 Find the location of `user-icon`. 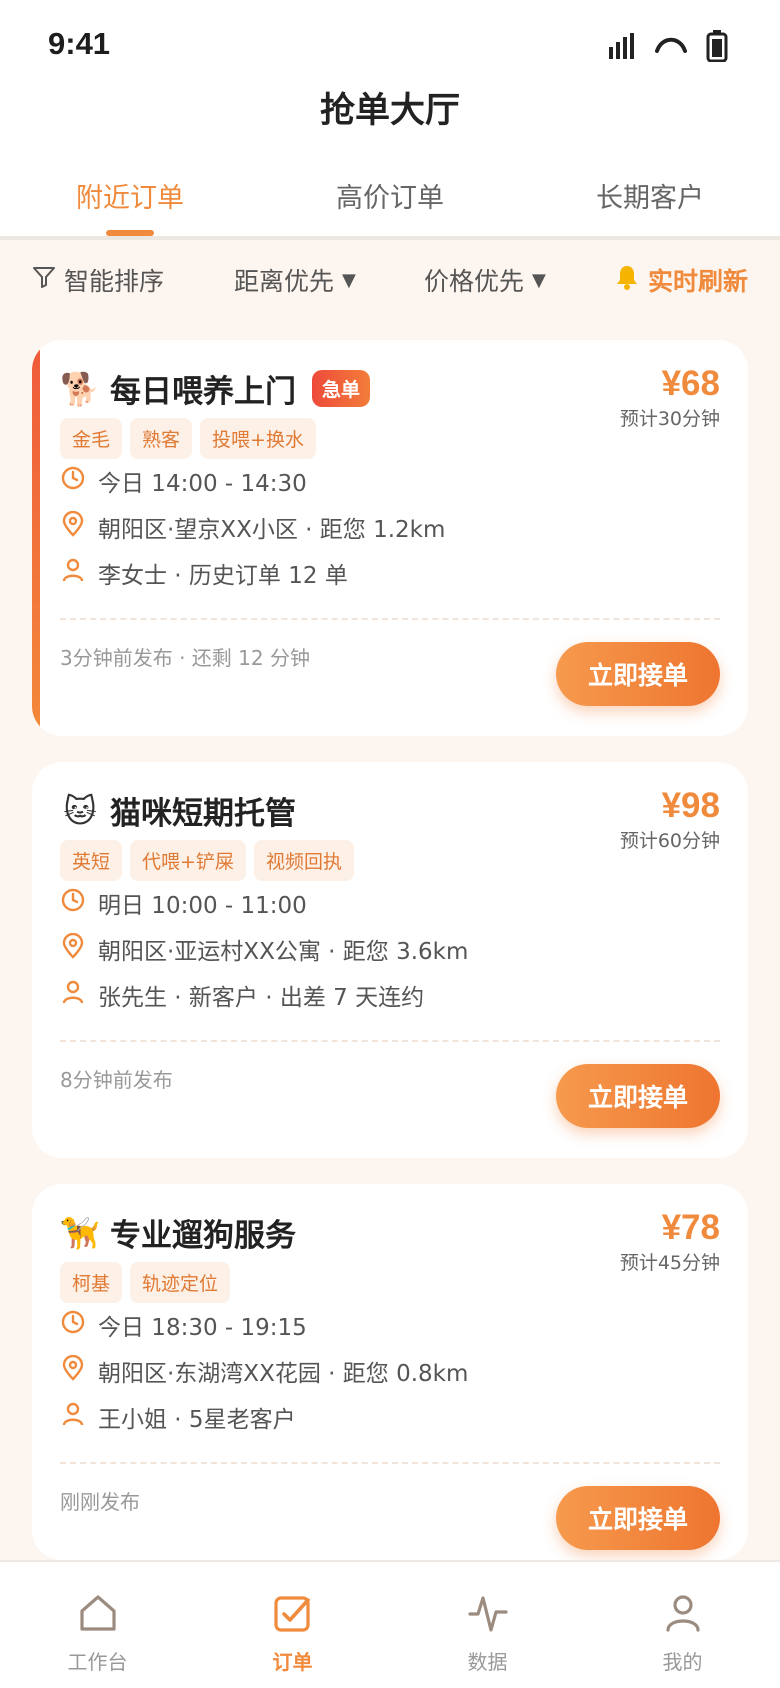

user-icon is located at coordinates (683, 1615).